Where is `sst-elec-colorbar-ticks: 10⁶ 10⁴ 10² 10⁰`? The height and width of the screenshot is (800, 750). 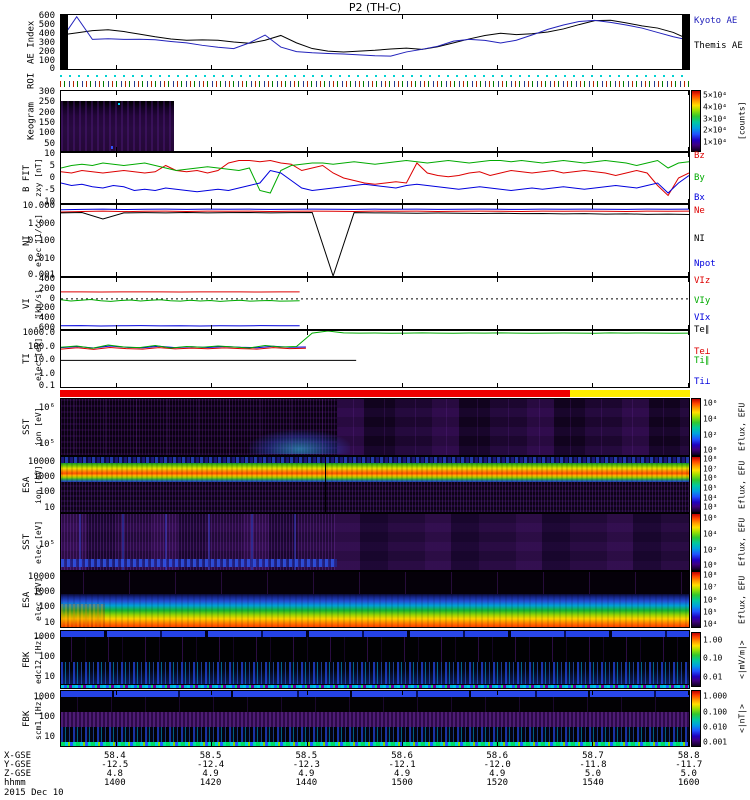
sst-elec-colorbar-ticks: 10⁶ 10⁴ 10² 10⁰ is located at coordinates (720, 542).